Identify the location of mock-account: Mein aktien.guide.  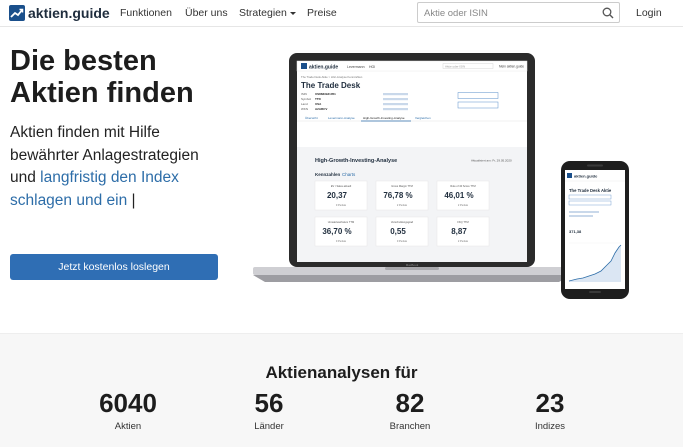
(511, 67).